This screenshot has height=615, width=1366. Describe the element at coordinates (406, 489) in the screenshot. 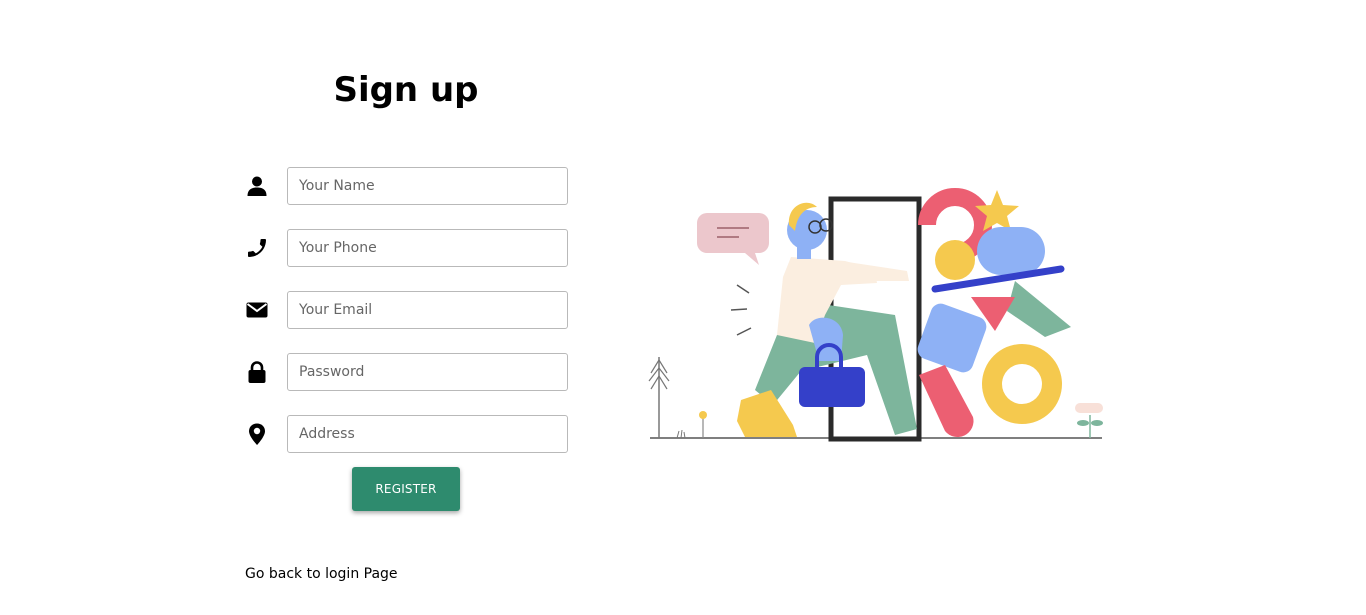

I see `register-button: REGISTER` at that location.